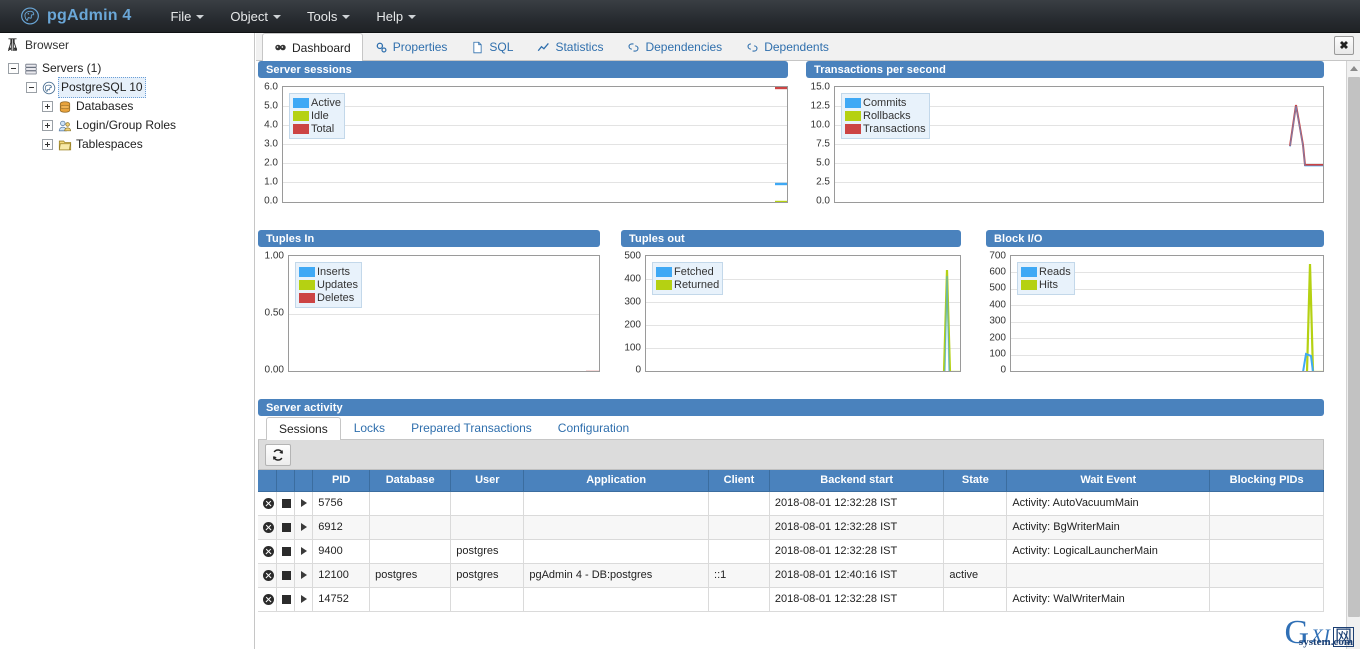 The height and width of the screenshot is (651, 1360). Describe the element at coordinates (487, 480) in the screenshot. I see `col-user: User` at that location.